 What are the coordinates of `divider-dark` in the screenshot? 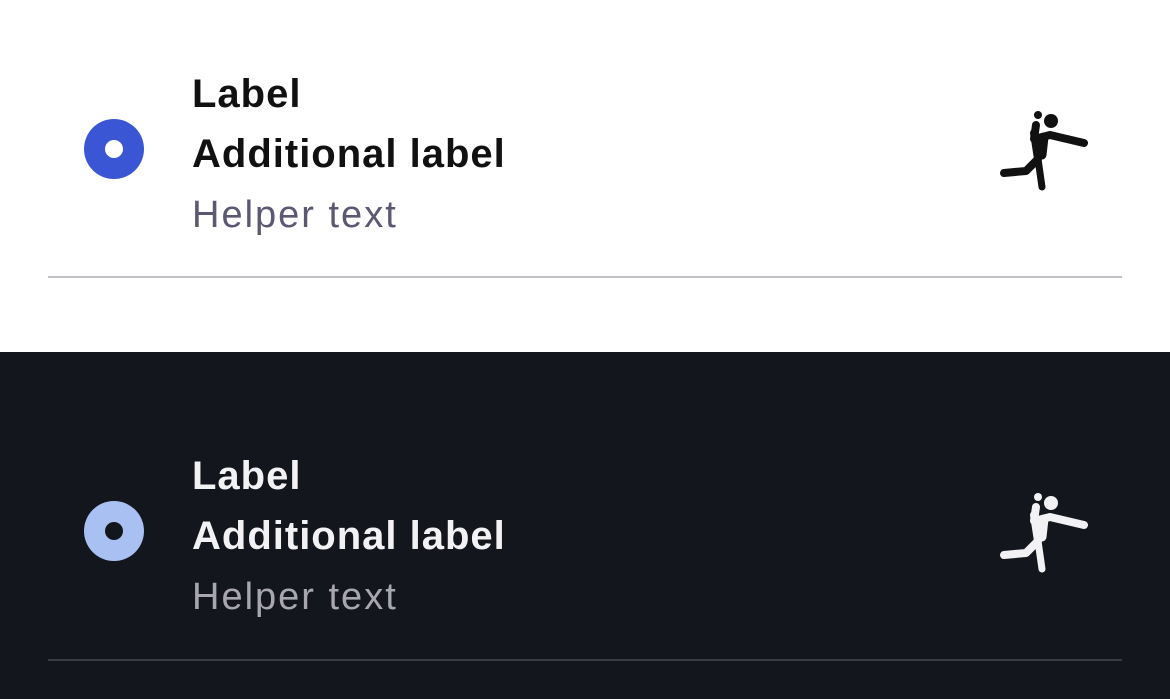 It's located at (585, 660).